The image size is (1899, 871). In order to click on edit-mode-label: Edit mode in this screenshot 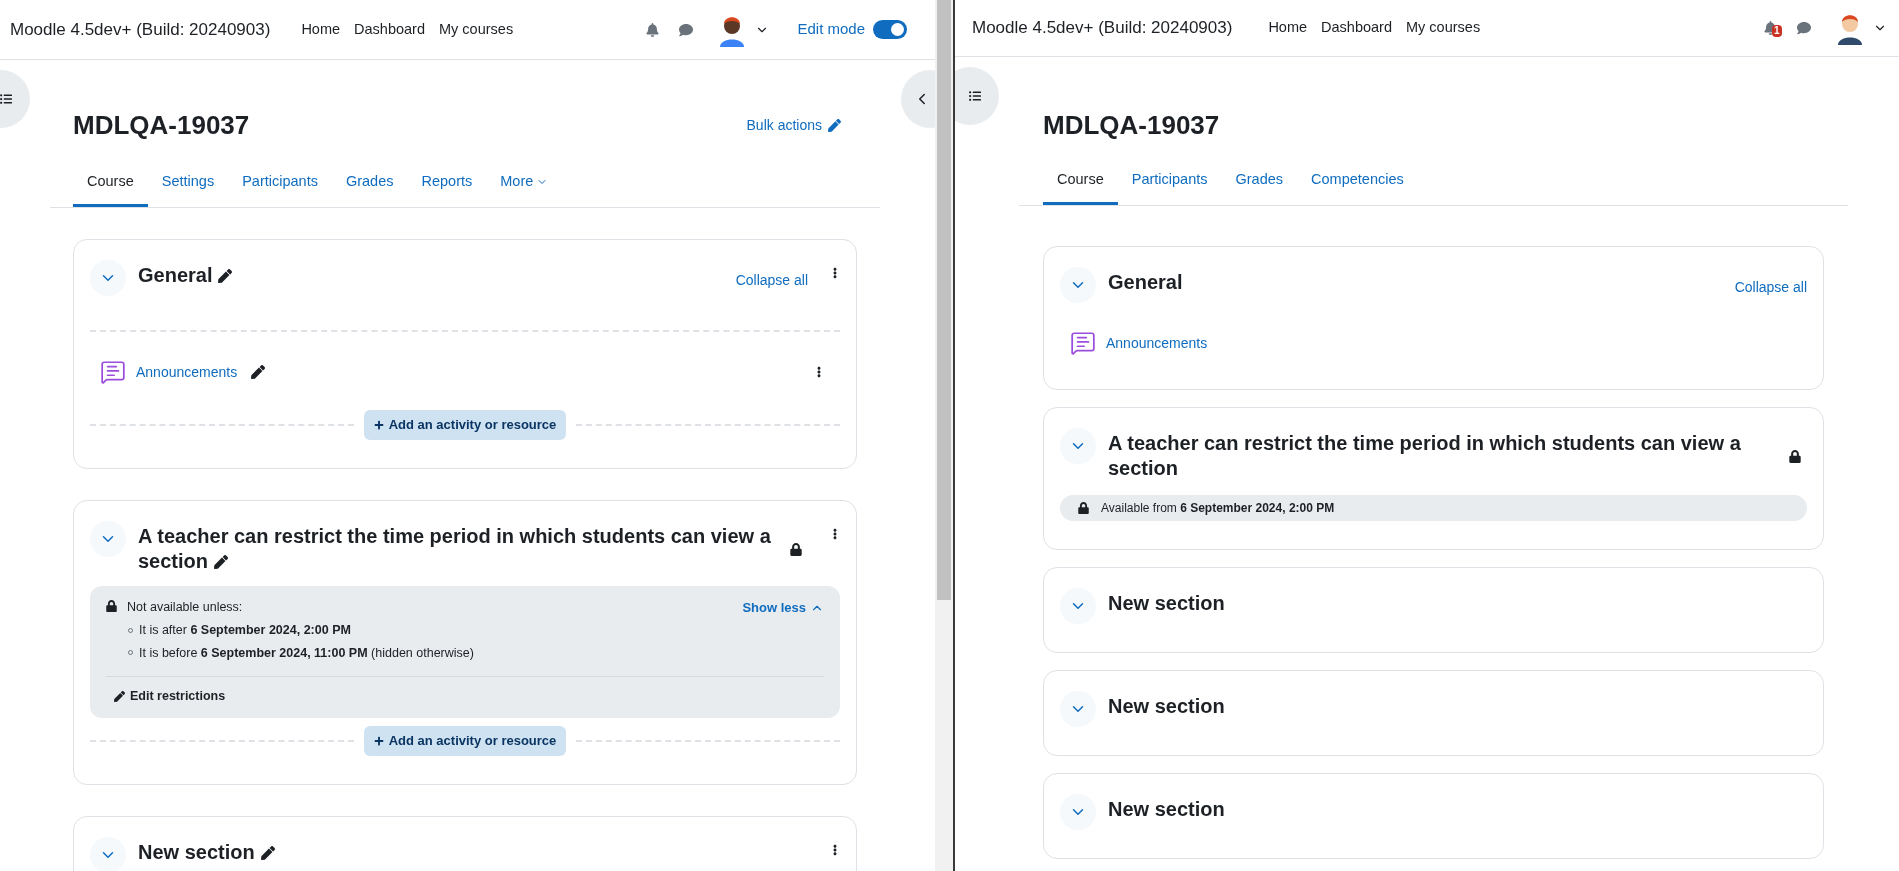, I will do `click(831, 29)`.